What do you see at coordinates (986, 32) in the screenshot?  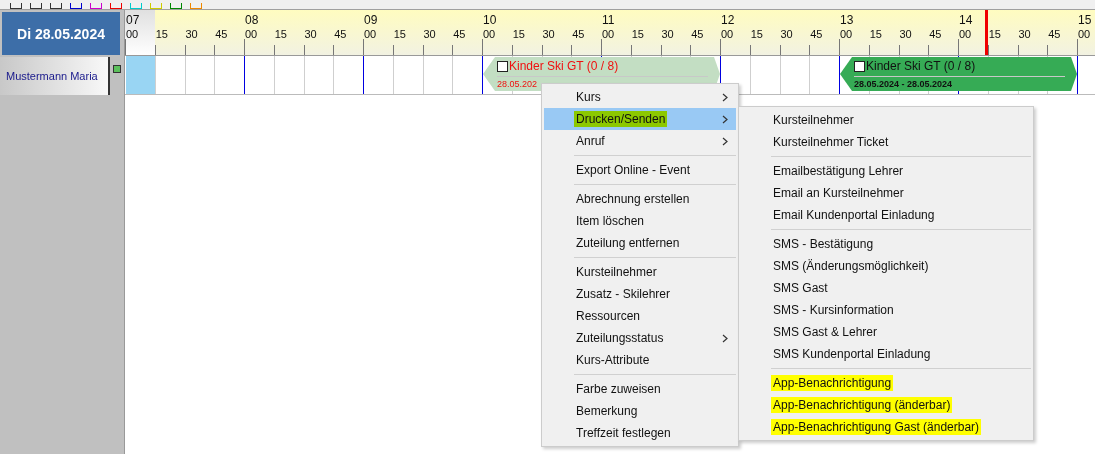 I see `current-time-line` at bounding box center [986, 32].